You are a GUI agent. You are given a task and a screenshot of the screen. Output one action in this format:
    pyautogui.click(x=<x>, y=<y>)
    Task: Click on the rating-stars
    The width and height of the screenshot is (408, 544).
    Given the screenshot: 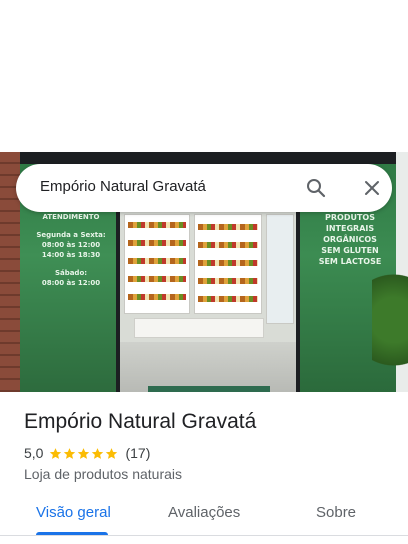 What is the action you would take?
    pyautogui.click(x=84, y=453)
    